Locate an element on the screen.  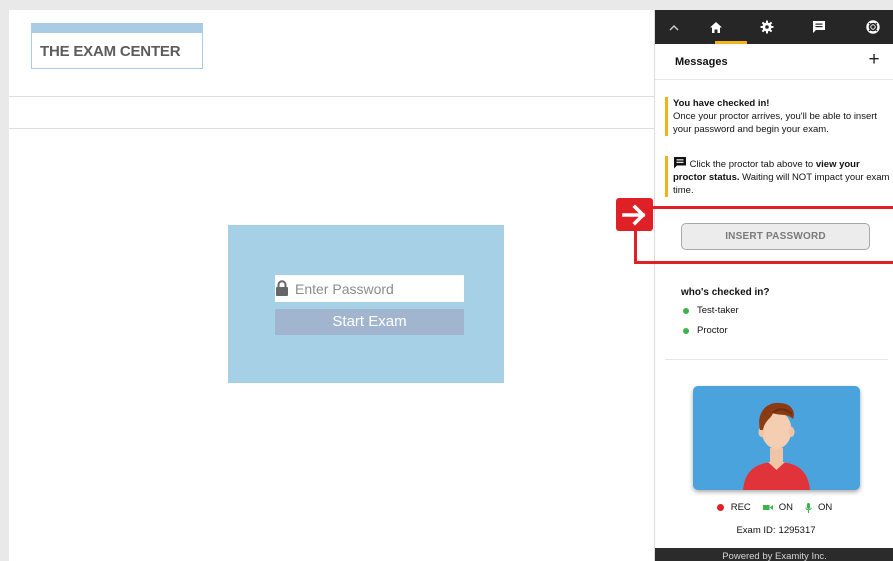
camera-icon is located at coordinates (767, 507).